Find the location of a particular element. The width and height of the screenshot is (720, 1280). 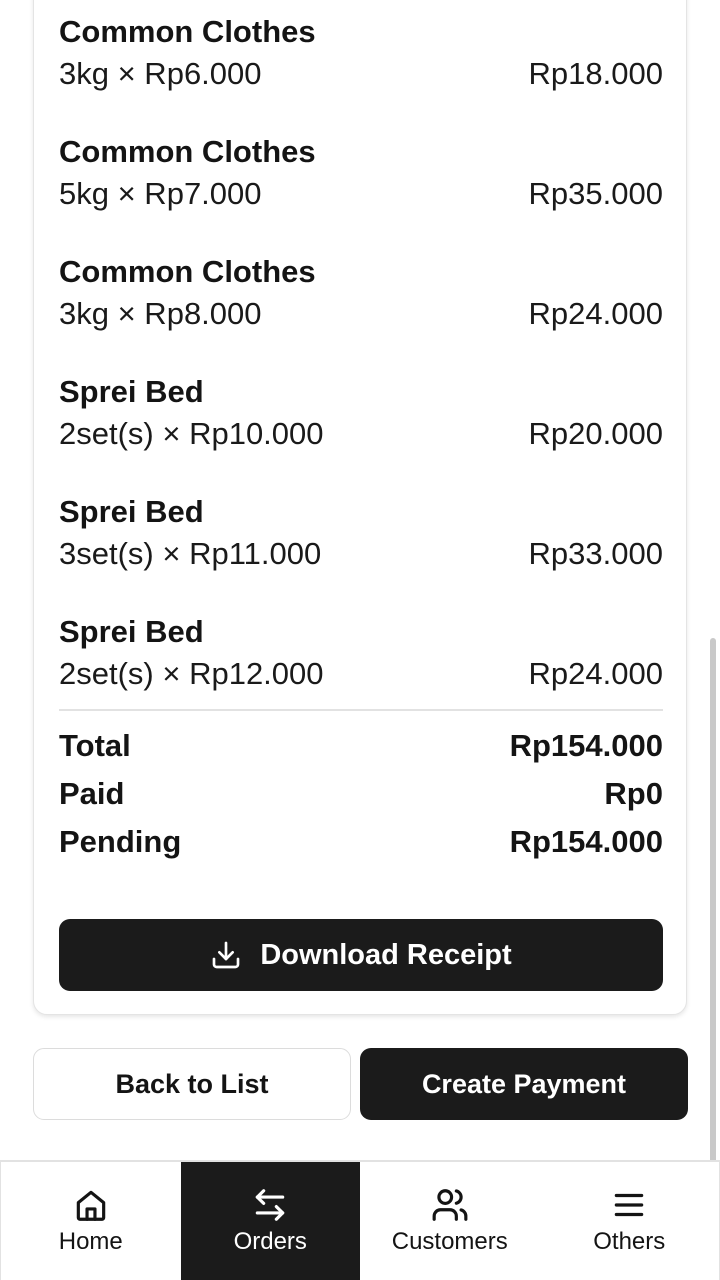

nav-item-customers: Customers is located at coordinates (450, 1221).